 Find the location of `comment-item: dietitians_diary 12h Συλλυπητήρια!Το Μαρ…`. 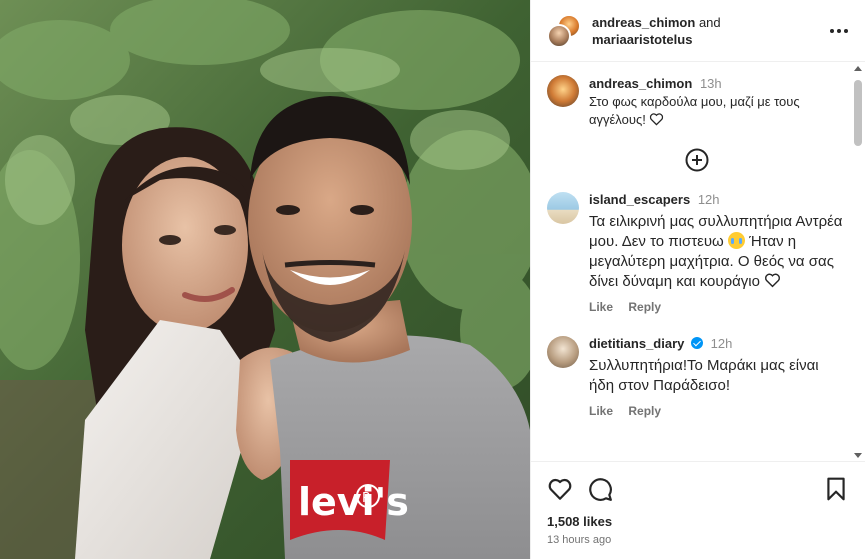

comment-item: dietitians_diary 12h Συλλυπητήρια!Το Μαρ… is located at coordinates (697, 377).